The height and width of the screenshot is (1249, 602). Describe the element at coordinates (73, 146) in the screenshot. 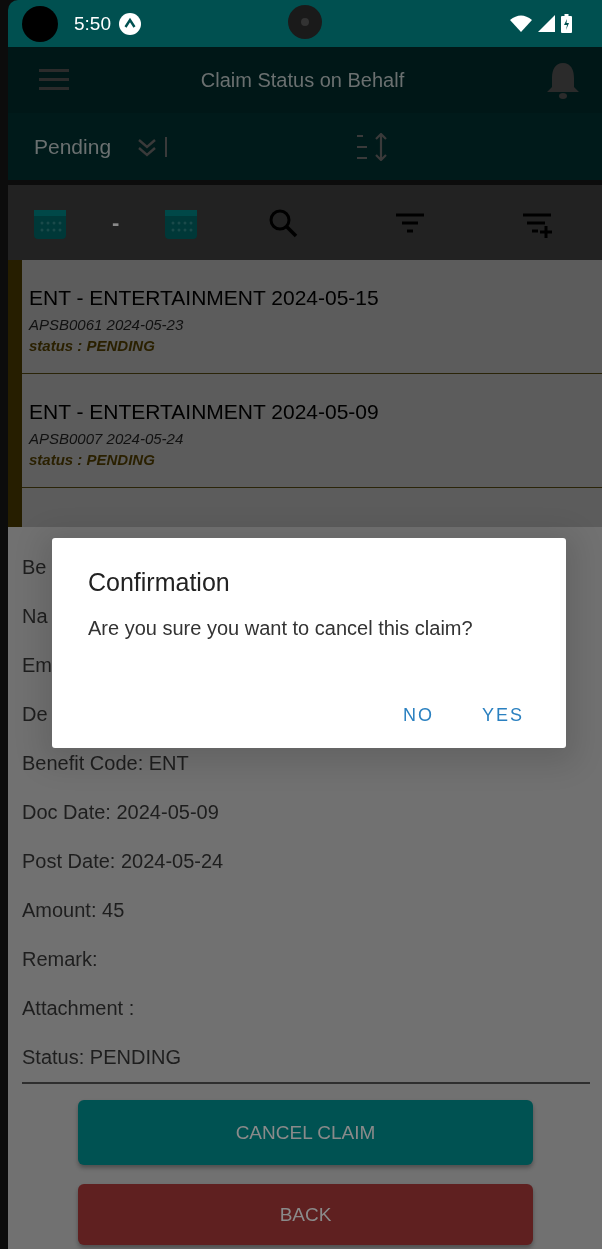

I see `status-filter: Pending` at that location.